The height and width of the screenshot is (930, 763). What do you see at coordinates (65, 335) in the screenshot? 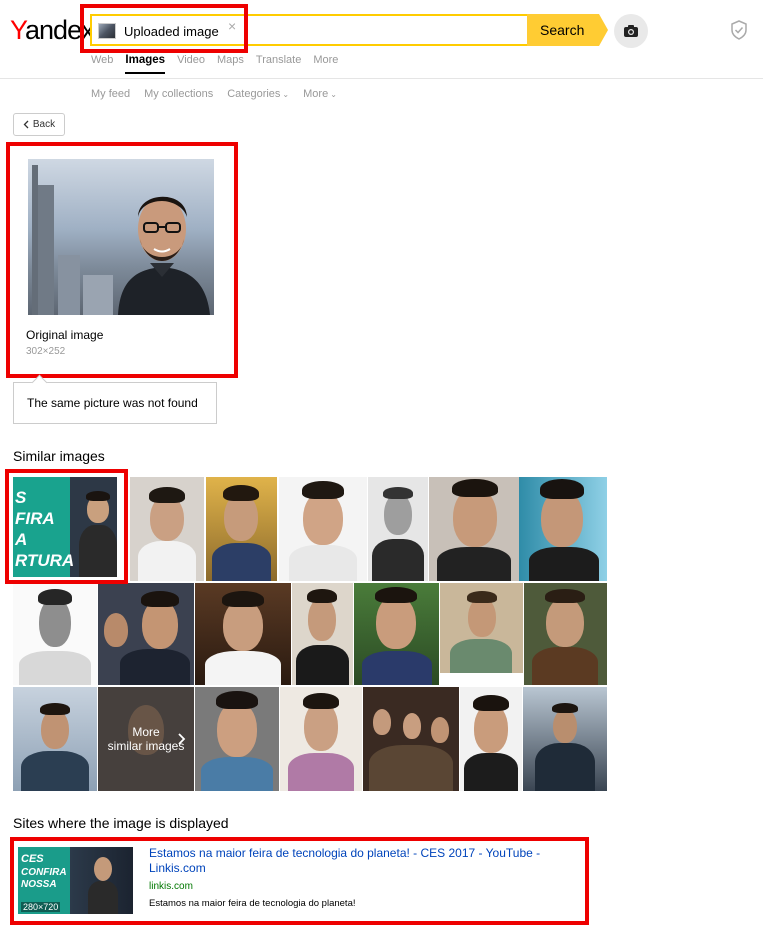
I see `original-image-title: Original image` at bounding box center [65, 335].